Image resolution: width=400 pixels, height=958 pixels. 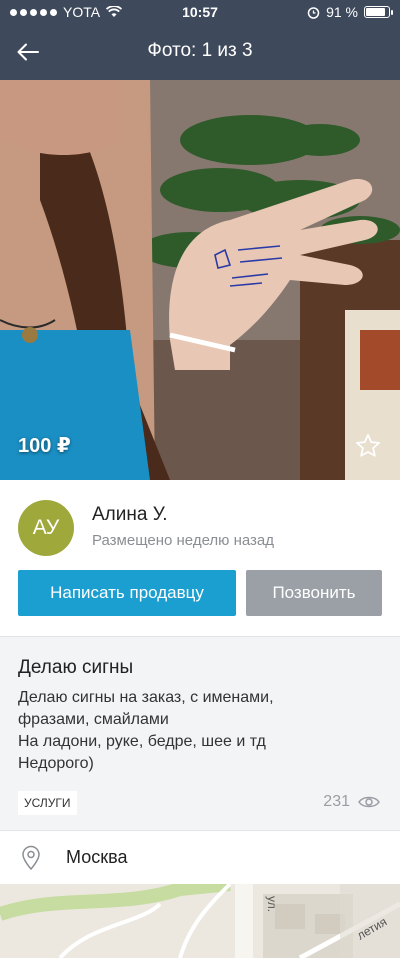 What do you see at coordinates (47, 803) in the screenshot?
I see `category-tag: УСЛУГИ` at bounding box center [47, 803].